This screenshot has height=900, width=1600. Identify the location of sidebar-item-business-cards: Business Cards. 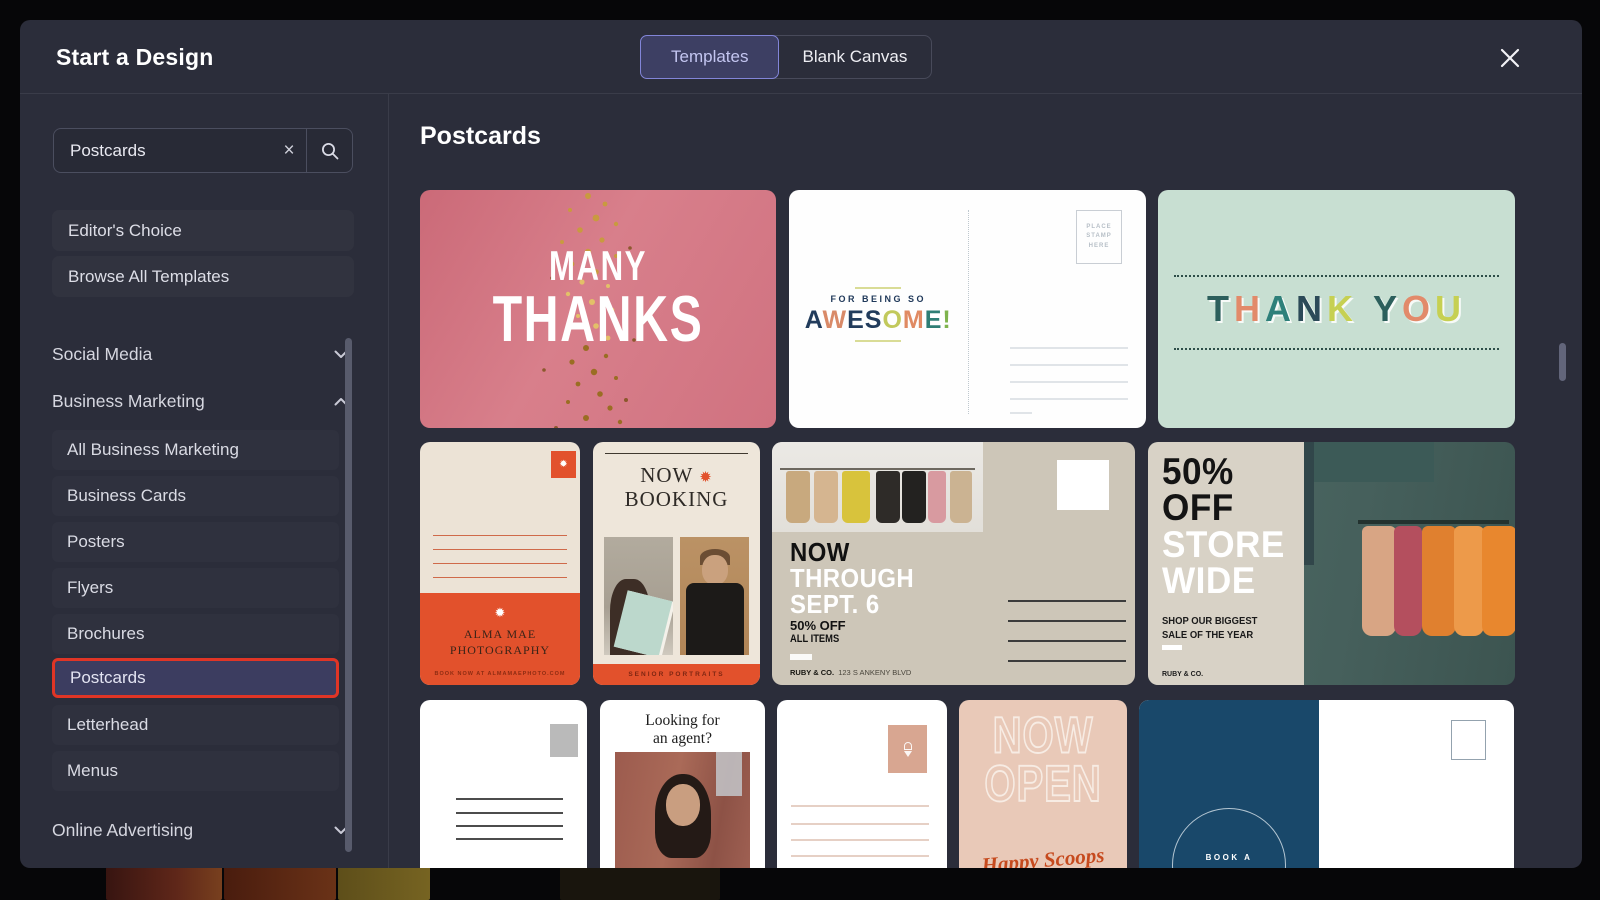
(195, 496).